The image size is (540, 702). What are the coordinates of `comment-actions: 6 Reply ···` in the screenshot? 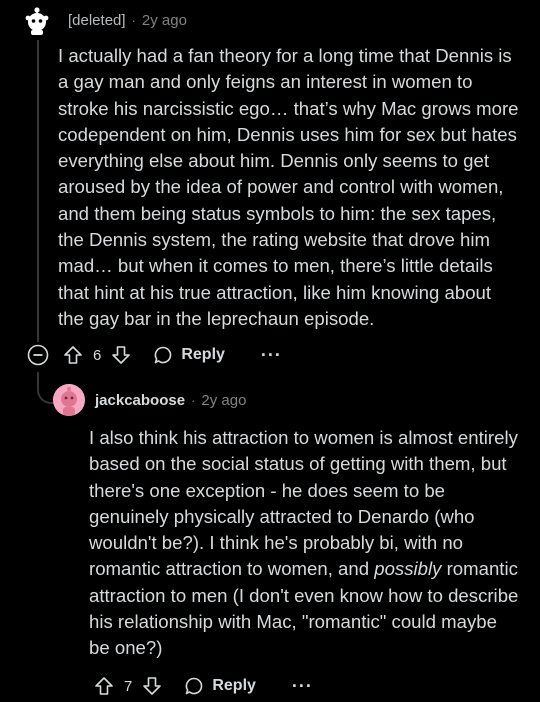 It's located at (154, 355).